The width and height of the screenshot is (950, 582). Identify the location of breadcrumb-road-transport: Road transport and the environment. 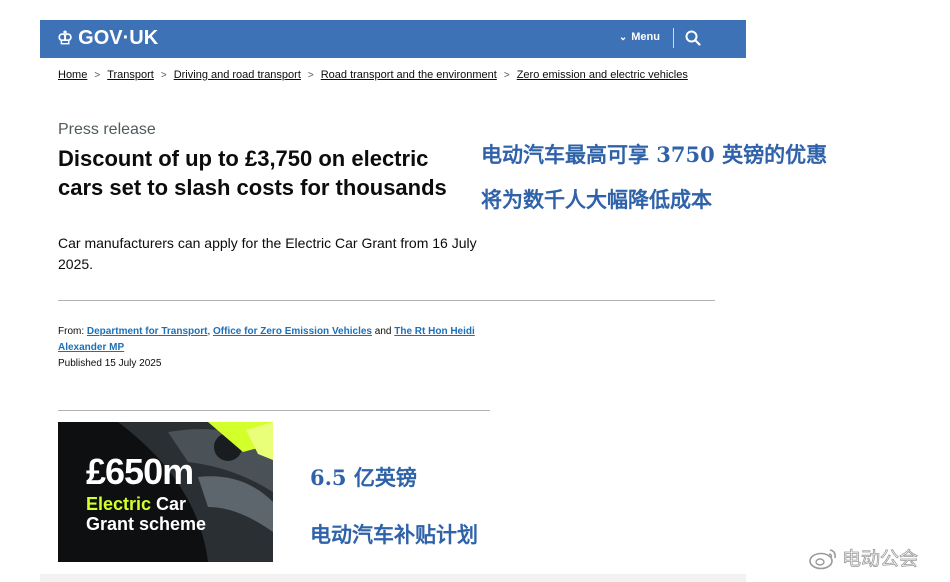
(409, 75).